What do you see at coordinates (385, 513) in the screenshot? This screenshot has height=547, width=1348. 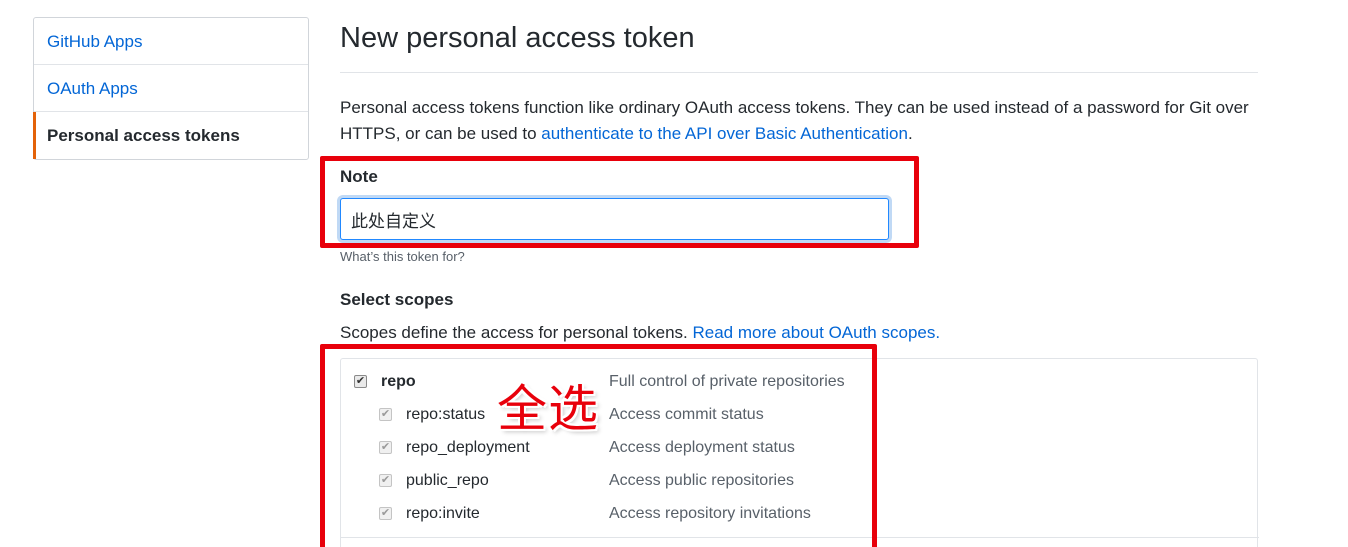 I see `repo-invite-checkbox: ✔` at bounding box center [385, 513].